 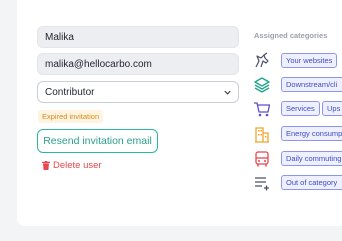 I want to click on category-chip: Services, so click(x=300, y=108).